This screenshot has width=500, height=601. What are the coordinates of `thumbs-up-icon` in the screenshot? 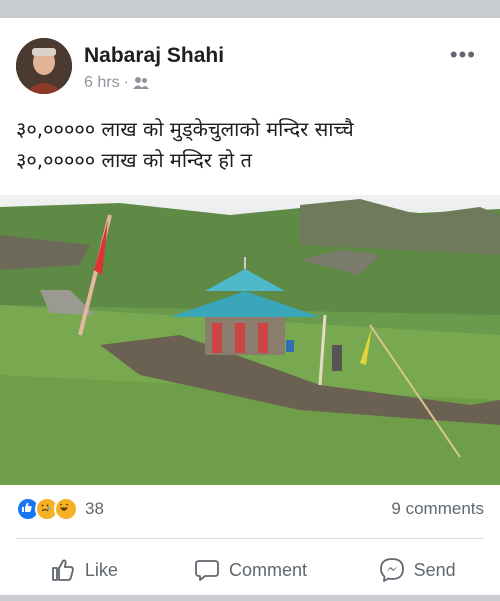 It's located at (62, 570).